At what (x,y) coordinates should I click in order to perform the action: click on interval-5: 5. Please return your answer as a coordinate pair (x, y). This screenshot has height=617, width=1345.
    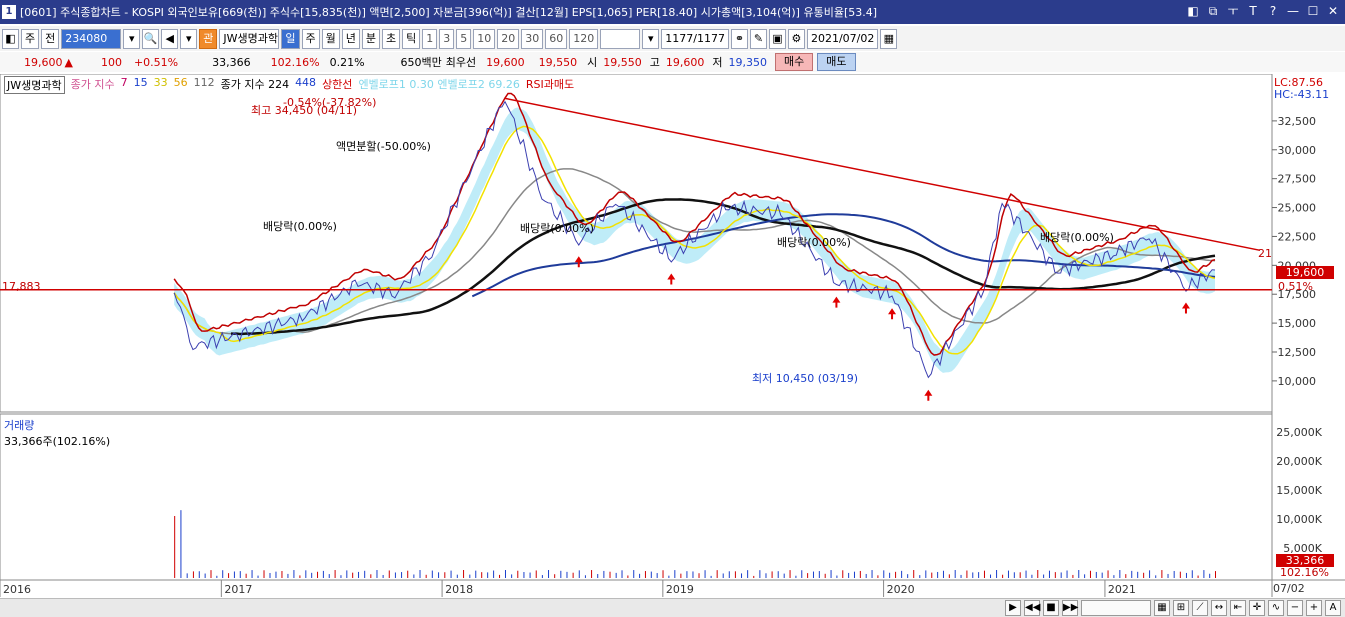
    Looking at the image, I should click on (464, 38).